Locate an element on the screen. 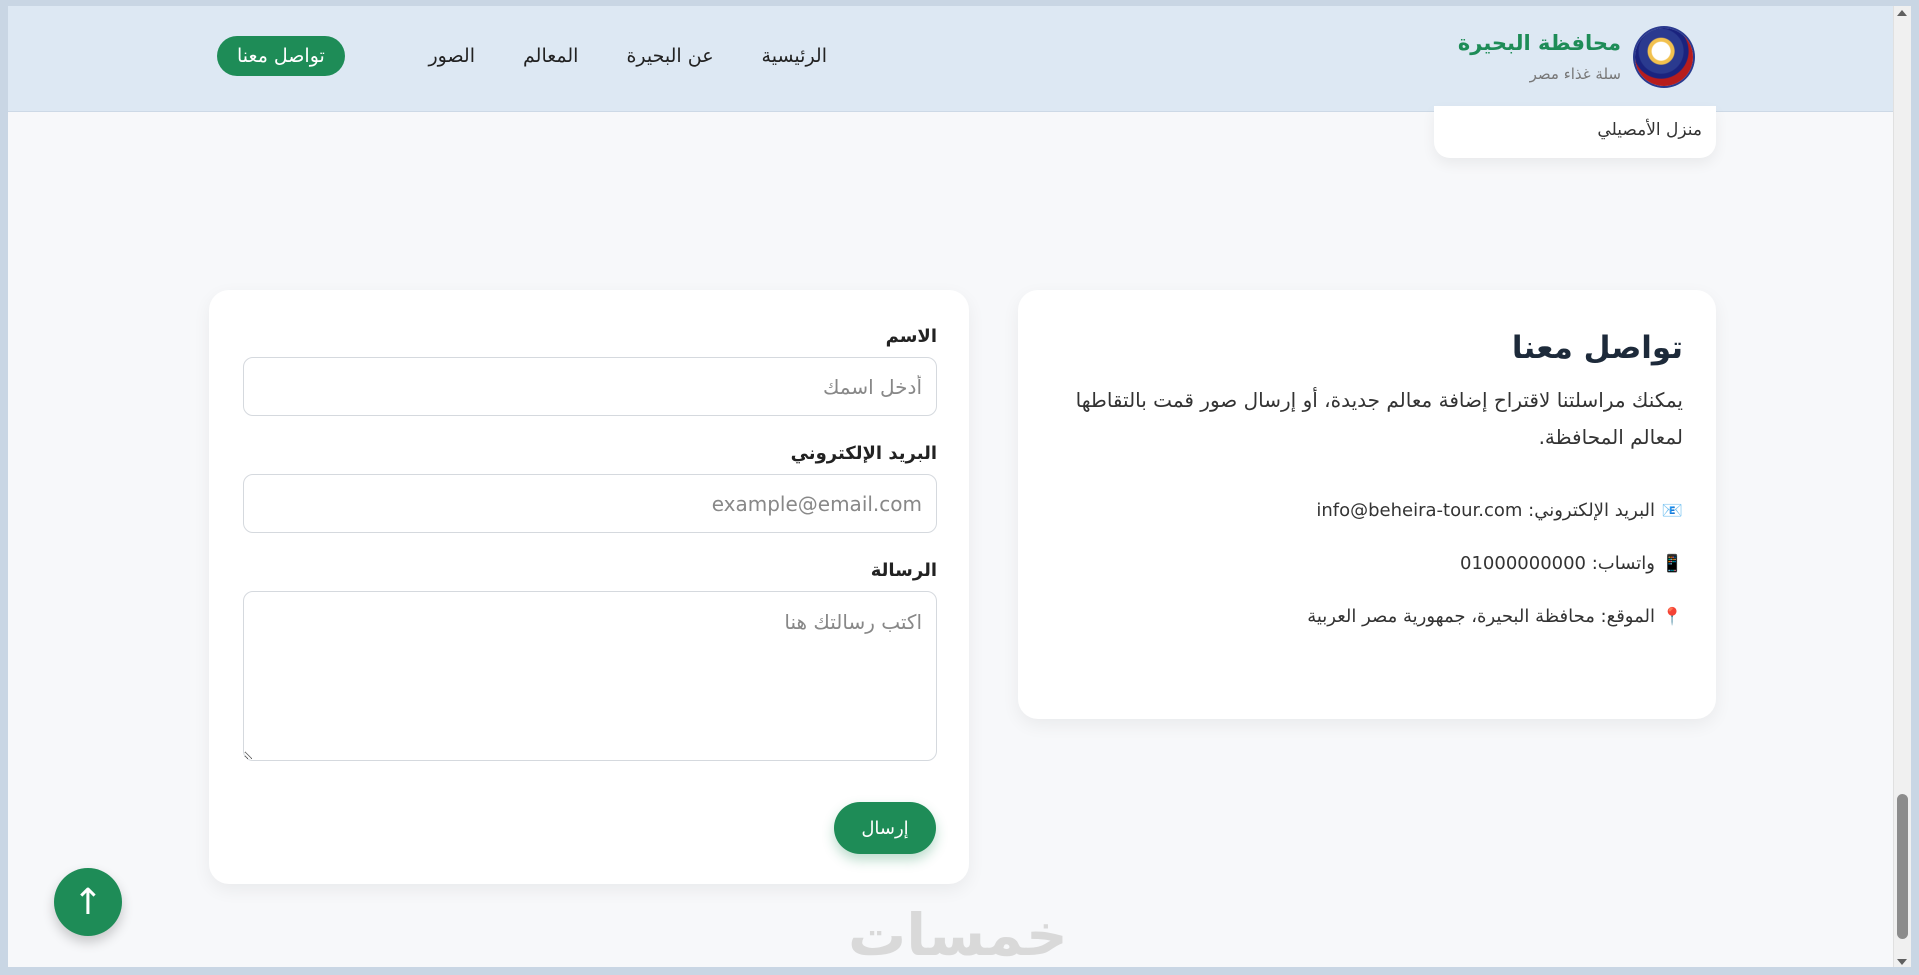 The height and width of the screenshot is (975, 1919). main-nav: الرئيسية عن البحيرة المعالم الصور is located at coordinates (627, 56).